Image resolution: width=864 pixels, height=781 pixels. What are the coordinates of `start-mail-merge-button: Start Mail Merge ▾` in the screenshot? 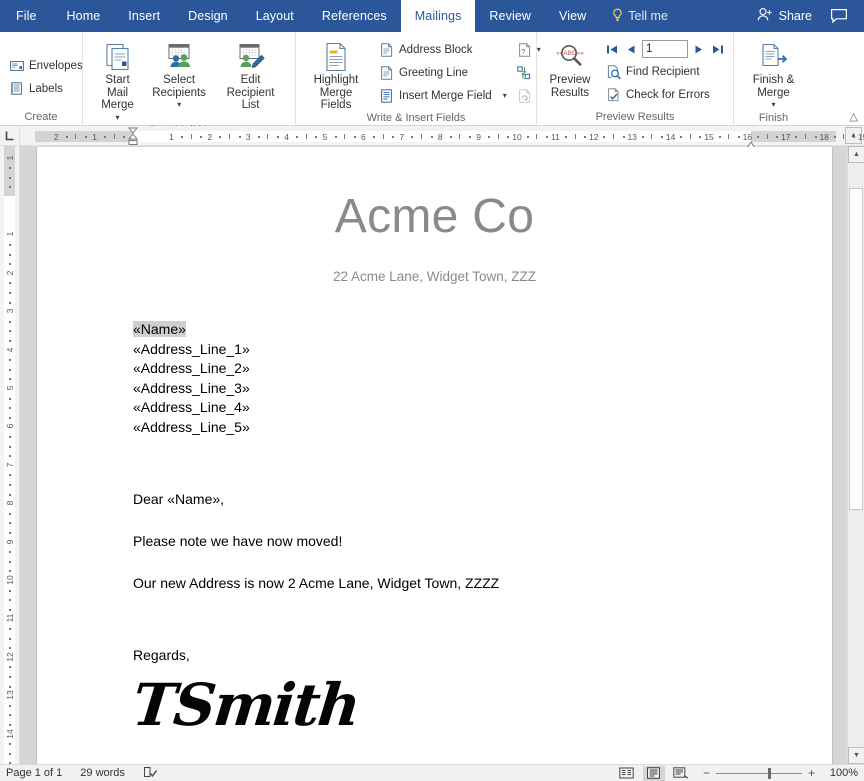 It's located at (117, 80).